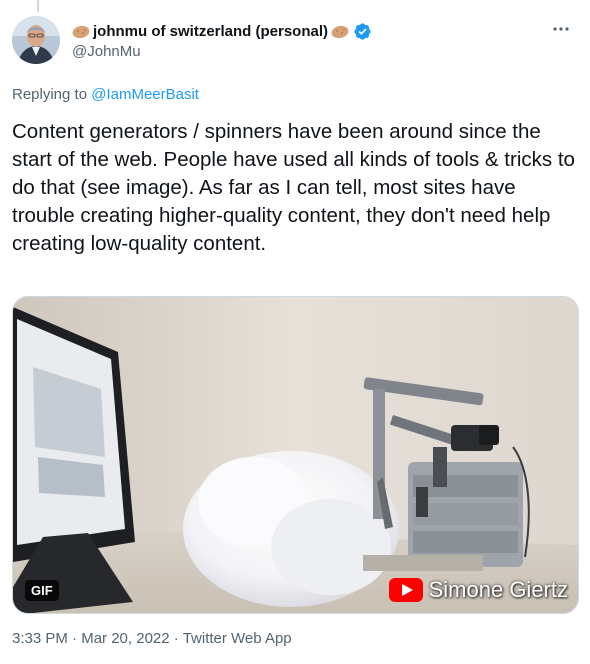 Image resolution: width=590 pixels, height=664 pixels. What do you see at coordinates (405, 590) in the screenshot?
I see `youtube-logo-icon` at bounding box center [405, 590].